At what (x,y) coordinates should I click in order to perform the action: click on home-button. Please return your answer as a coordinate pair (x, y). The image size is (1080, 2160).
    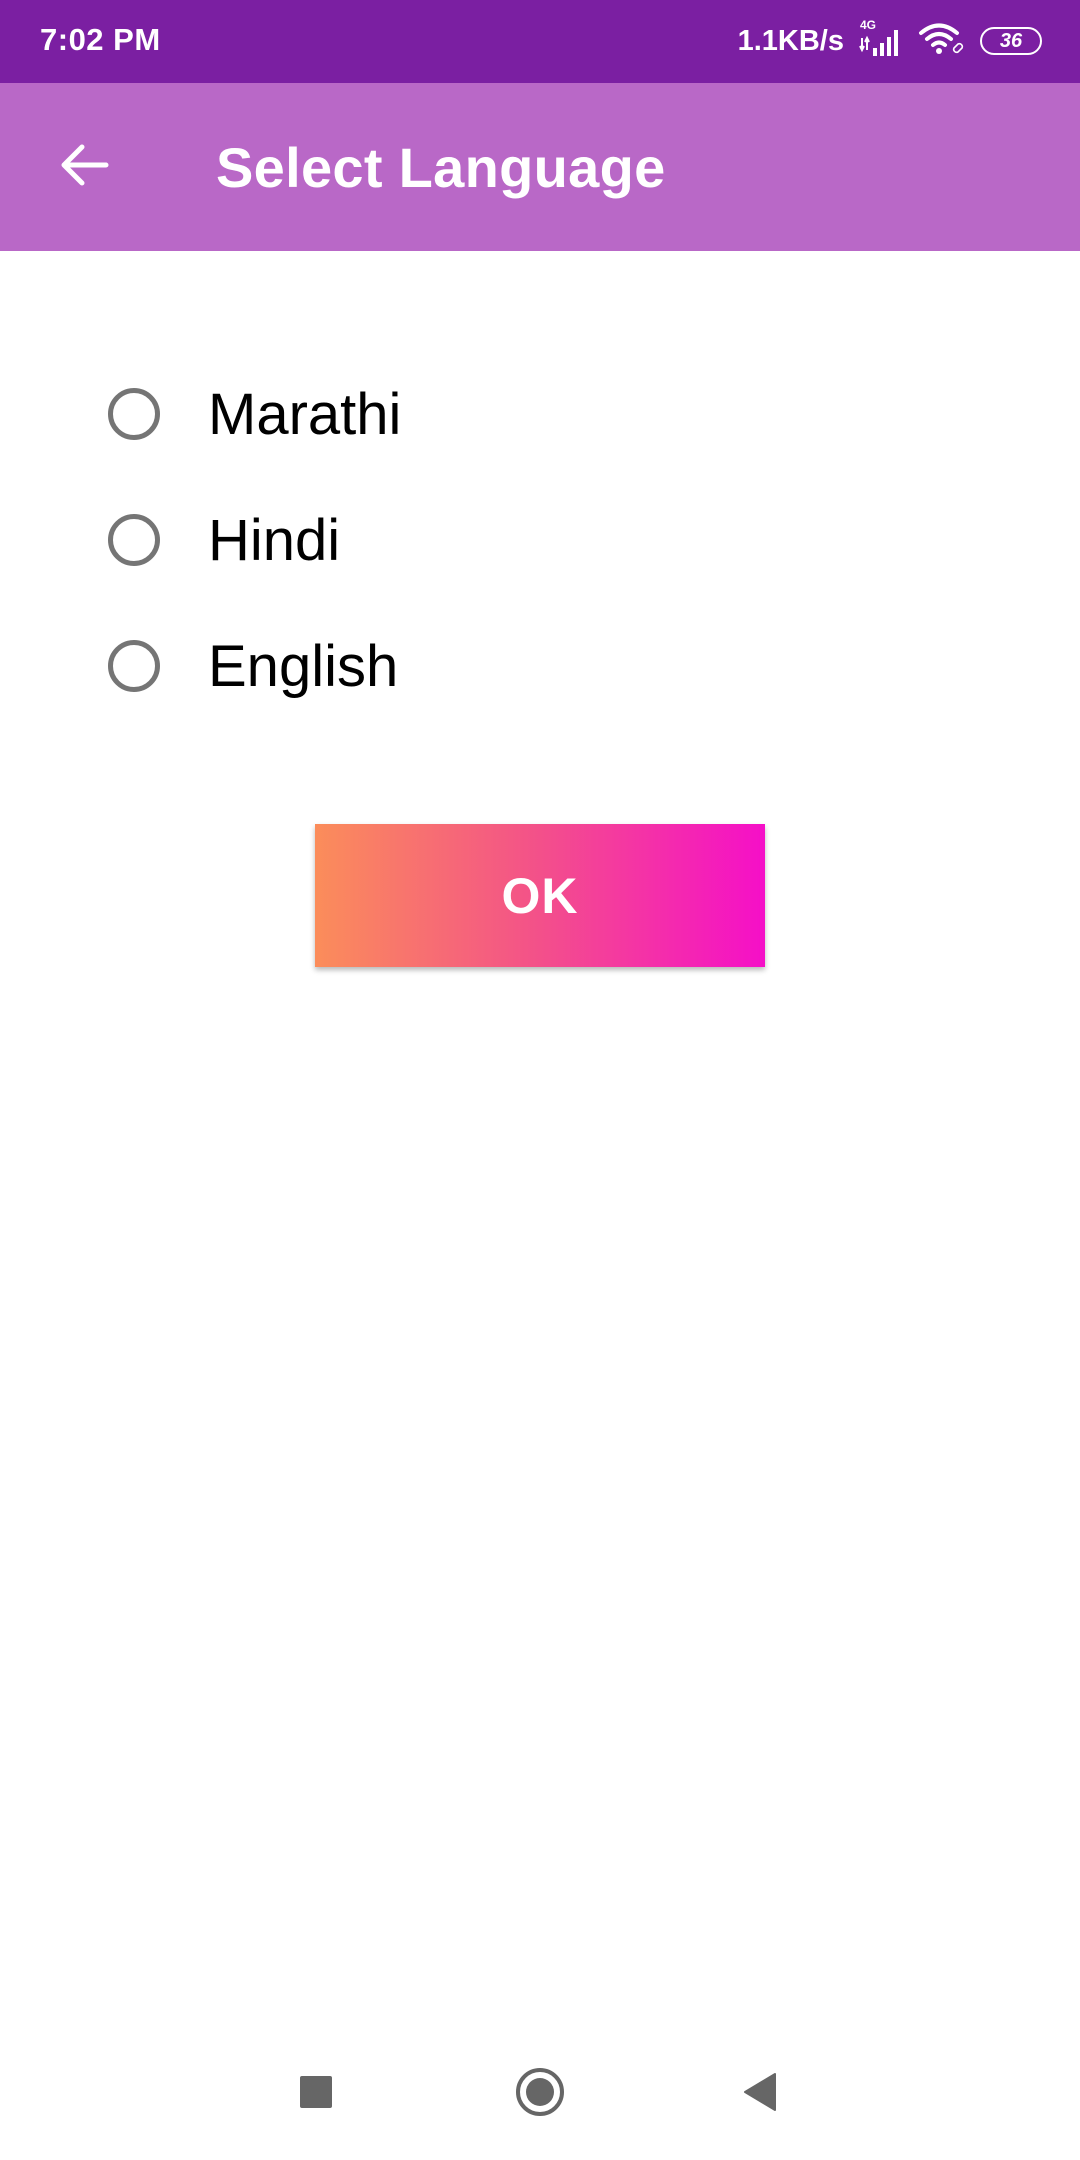
    Looking at the image, I should click on (540, 2094).